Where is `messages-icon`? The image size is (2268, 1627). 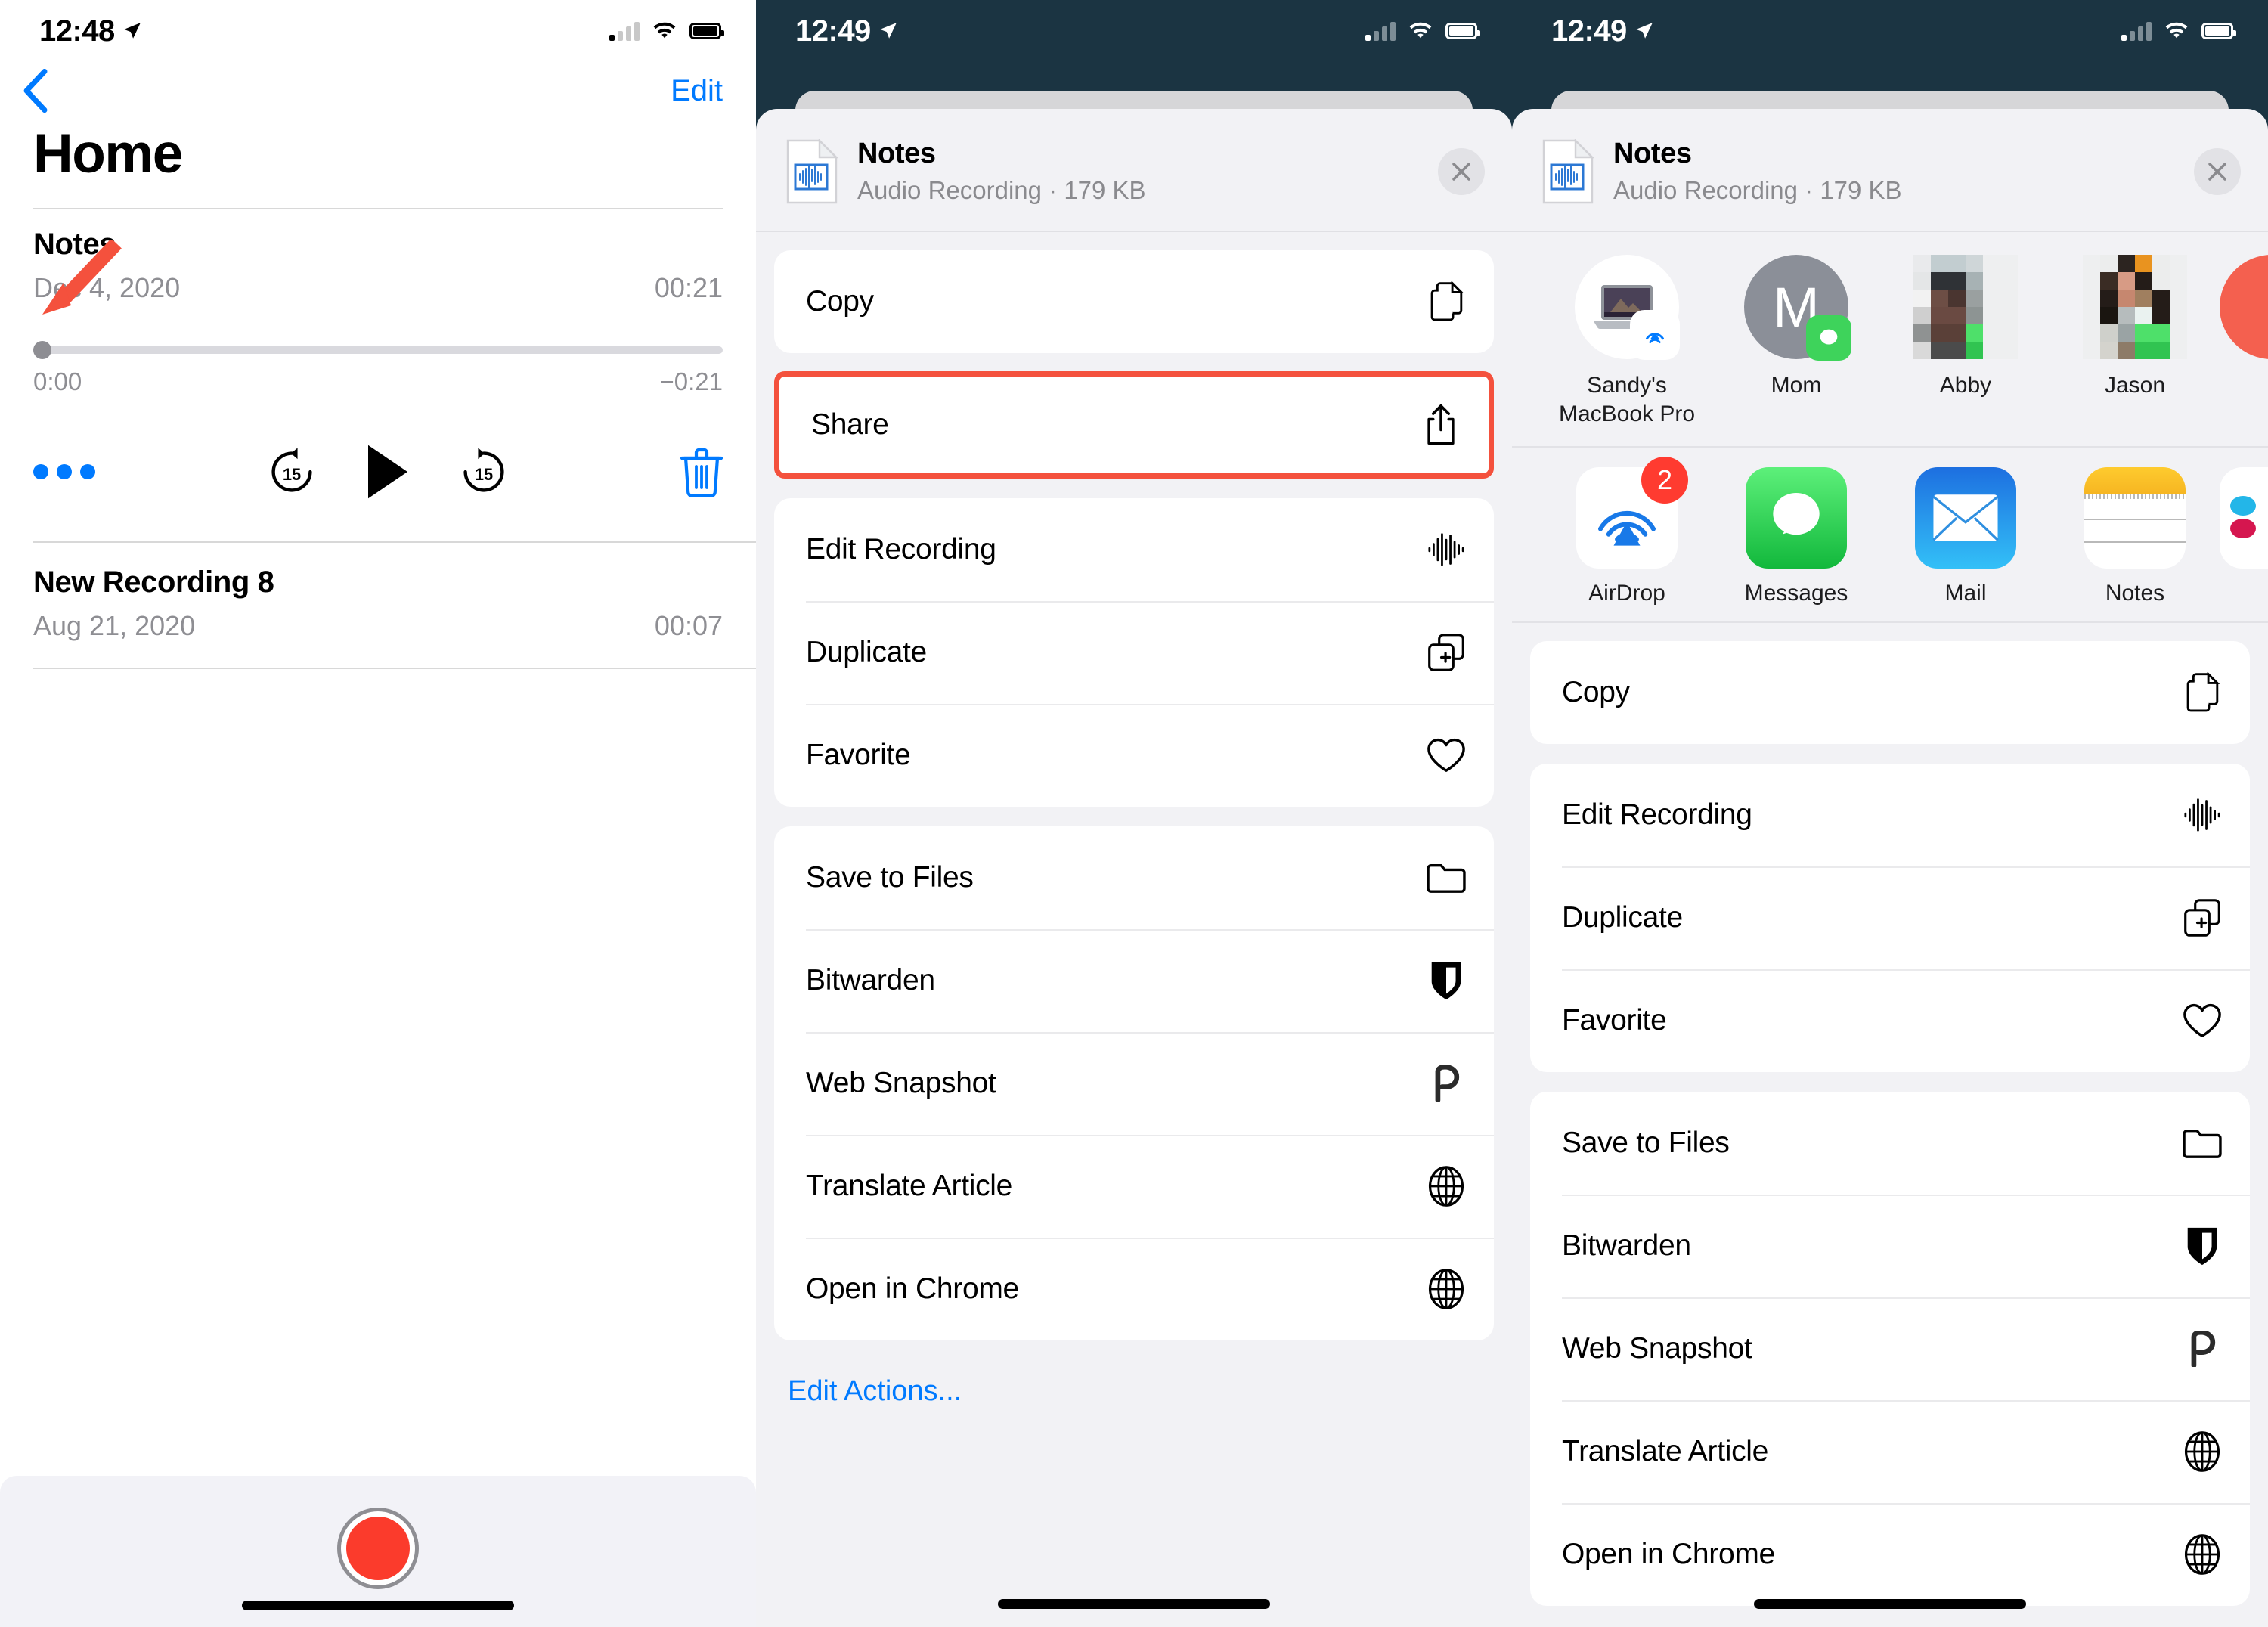
messages-icon is located at coordinates (1796, 518).